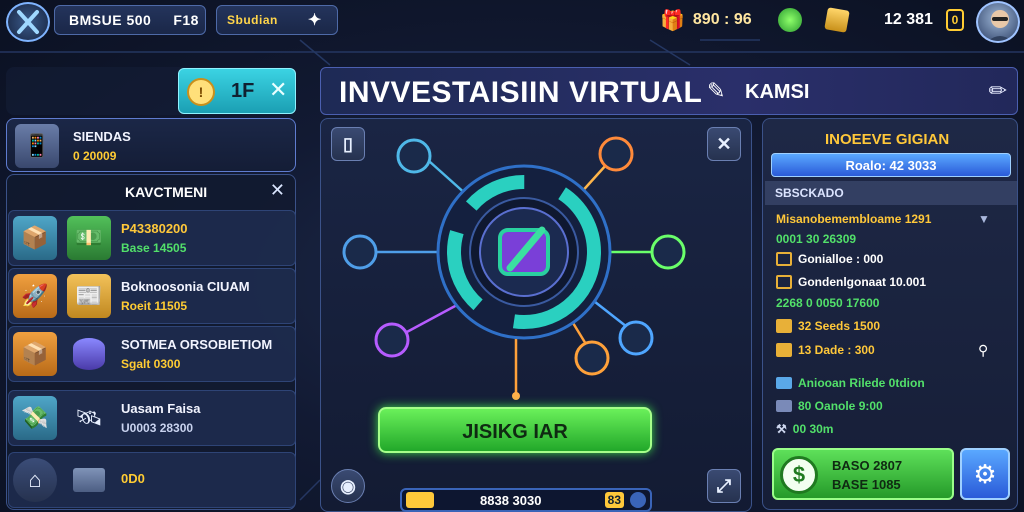  I want to click on detail-row: Misanobemembloame 1291, so click(854, 219).